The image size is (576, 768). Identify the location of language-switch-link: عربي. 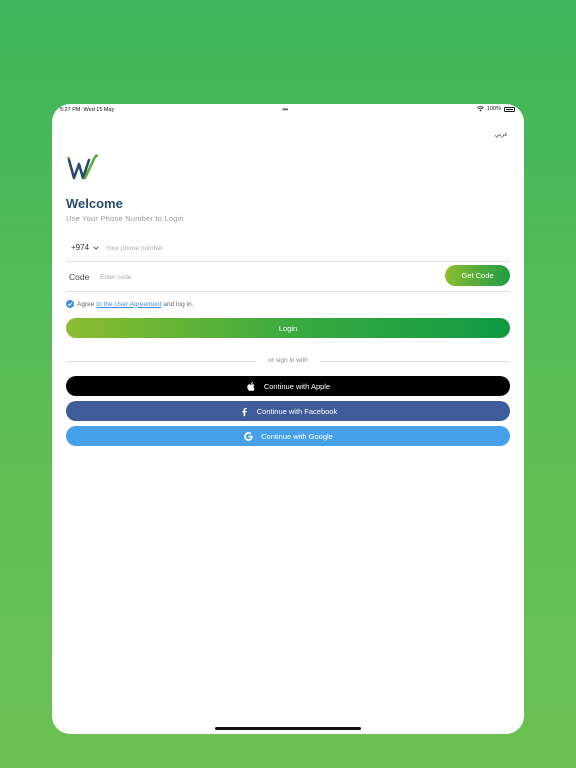
(501, 134).